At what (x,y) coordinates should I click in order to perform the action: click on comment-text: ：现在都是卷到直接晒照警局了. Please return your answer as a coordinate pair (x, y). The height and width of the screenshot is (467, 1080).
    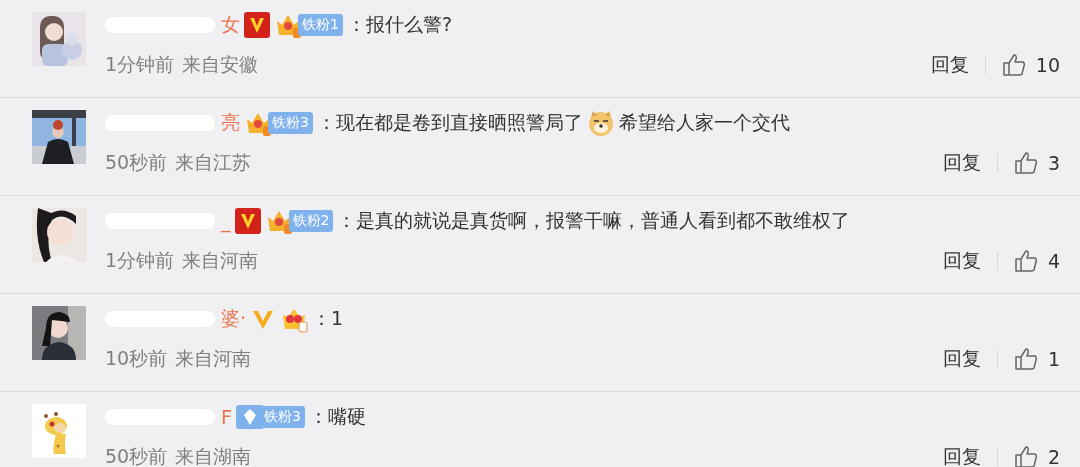
    Looking at the image, I should click on (449, 122).